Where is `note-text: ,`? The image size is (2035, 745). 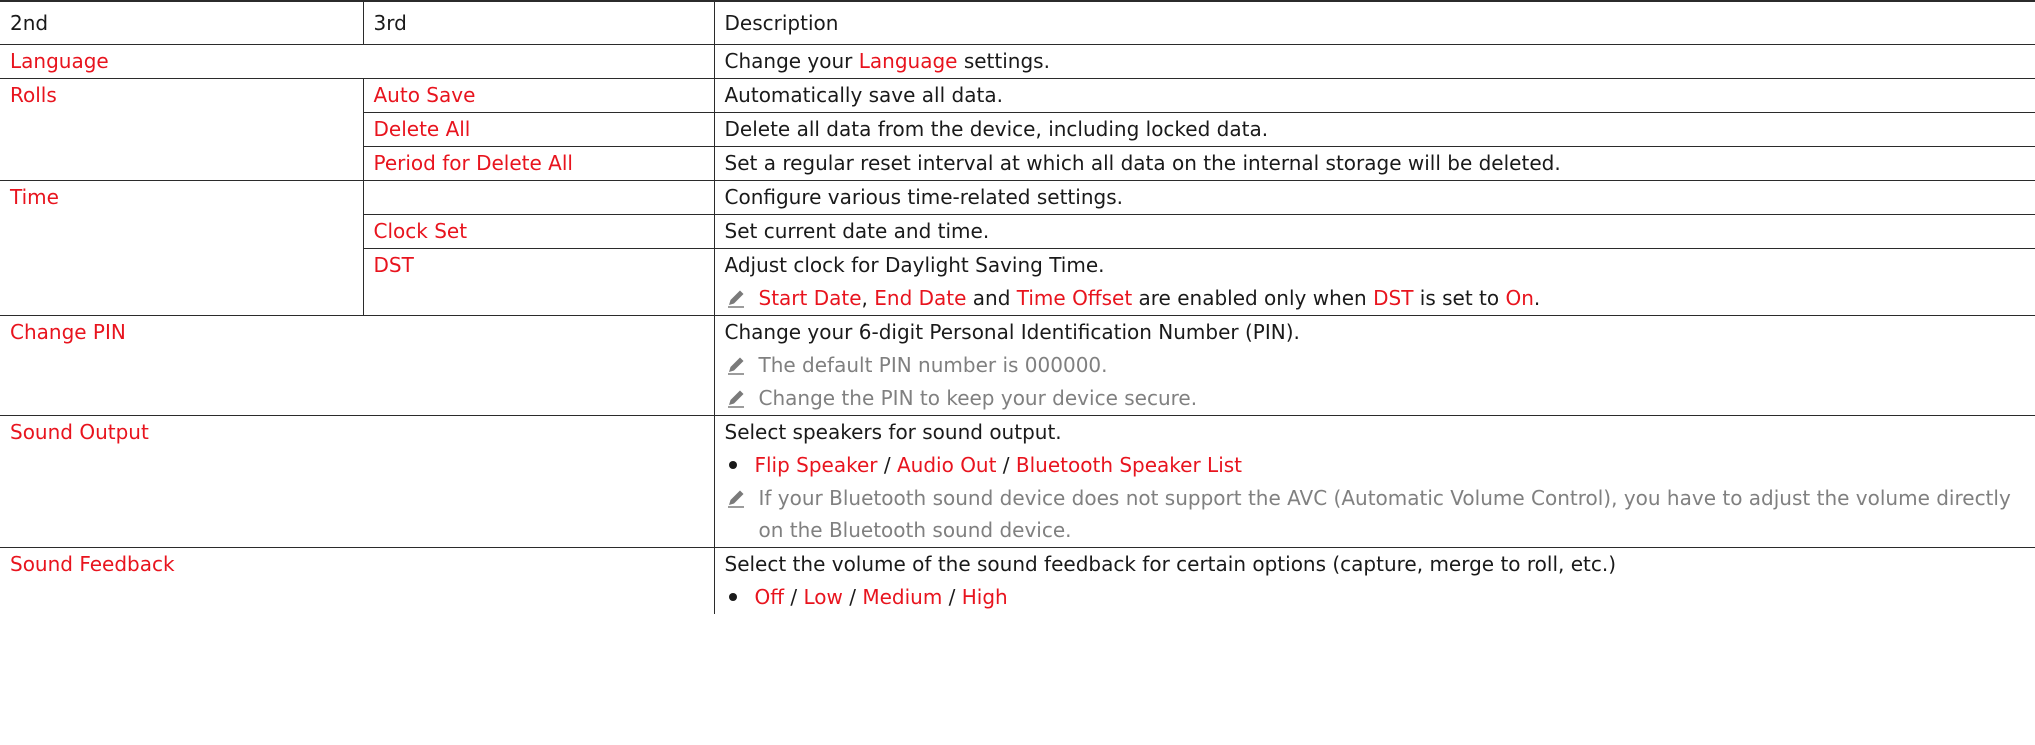 note-text: , is located at coordinates (868, 297).